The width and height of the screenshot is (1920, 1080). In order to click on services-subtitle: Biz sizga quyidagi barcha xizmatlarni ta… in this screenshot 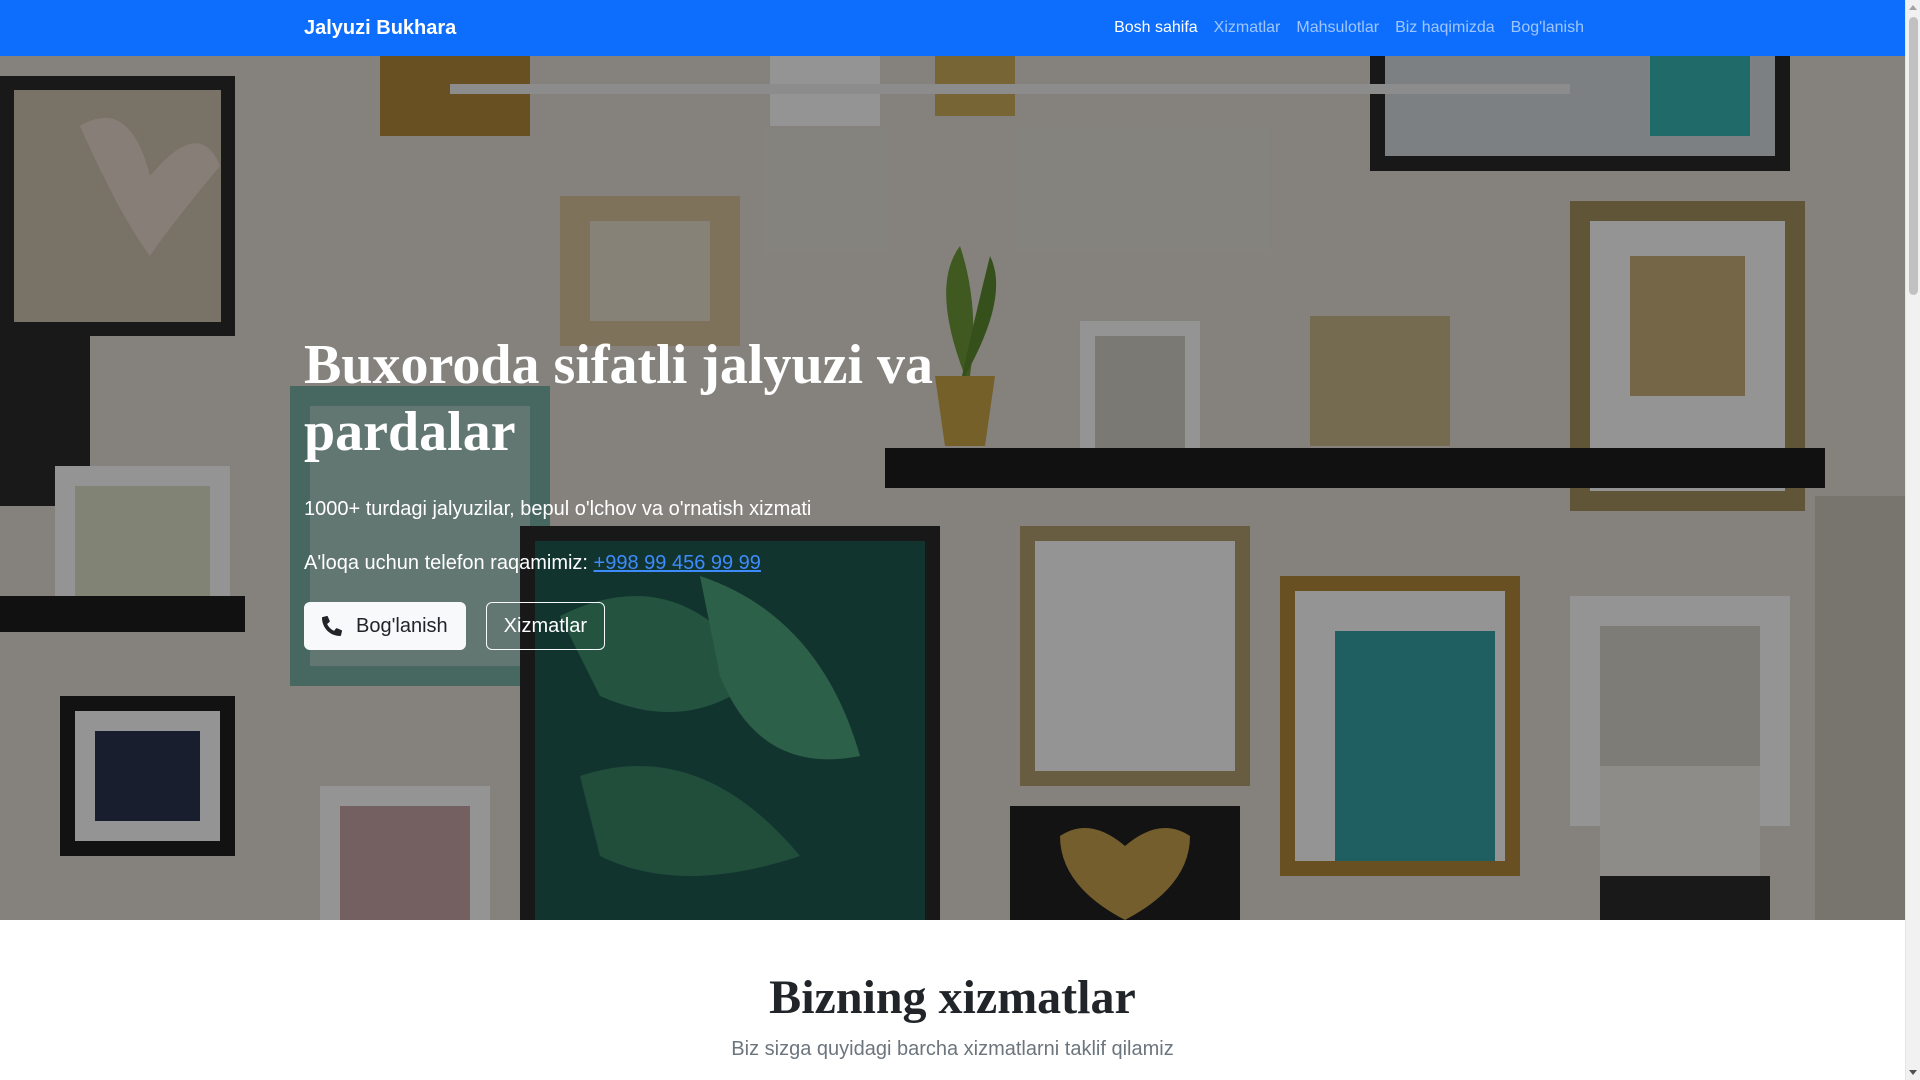, I will do `click(952, 1049)`.